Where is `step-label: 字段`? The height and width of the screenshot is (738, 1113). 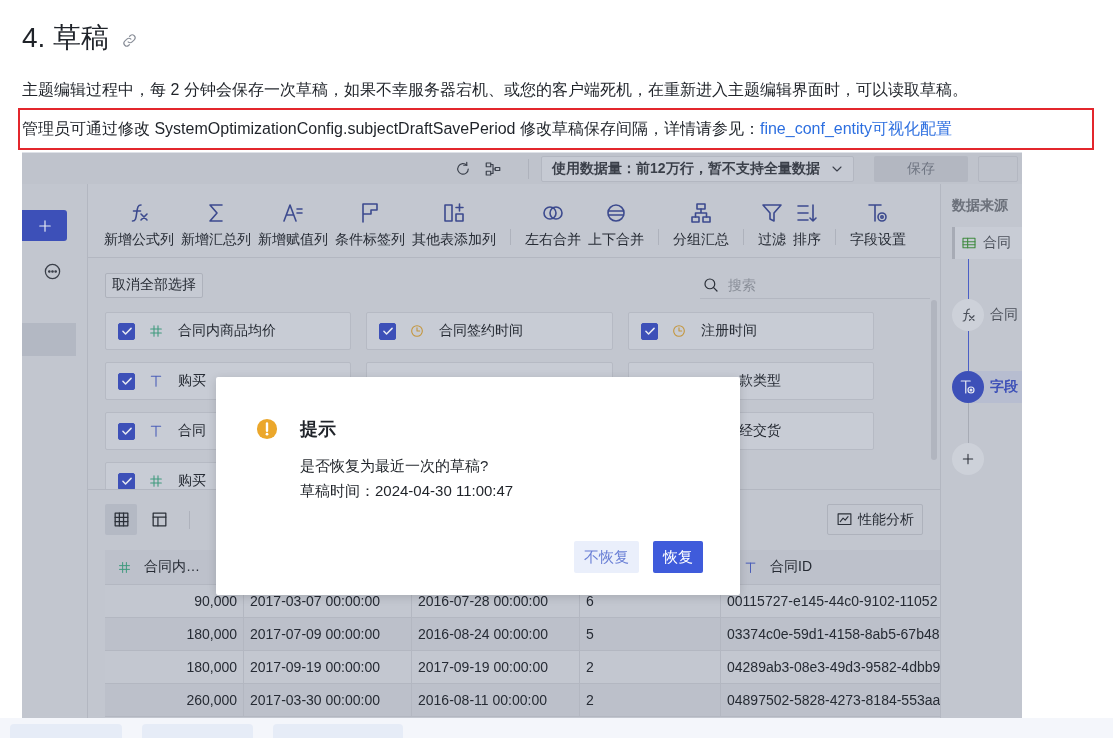
step-label: 字段 is located at coordinates (1004, 387).